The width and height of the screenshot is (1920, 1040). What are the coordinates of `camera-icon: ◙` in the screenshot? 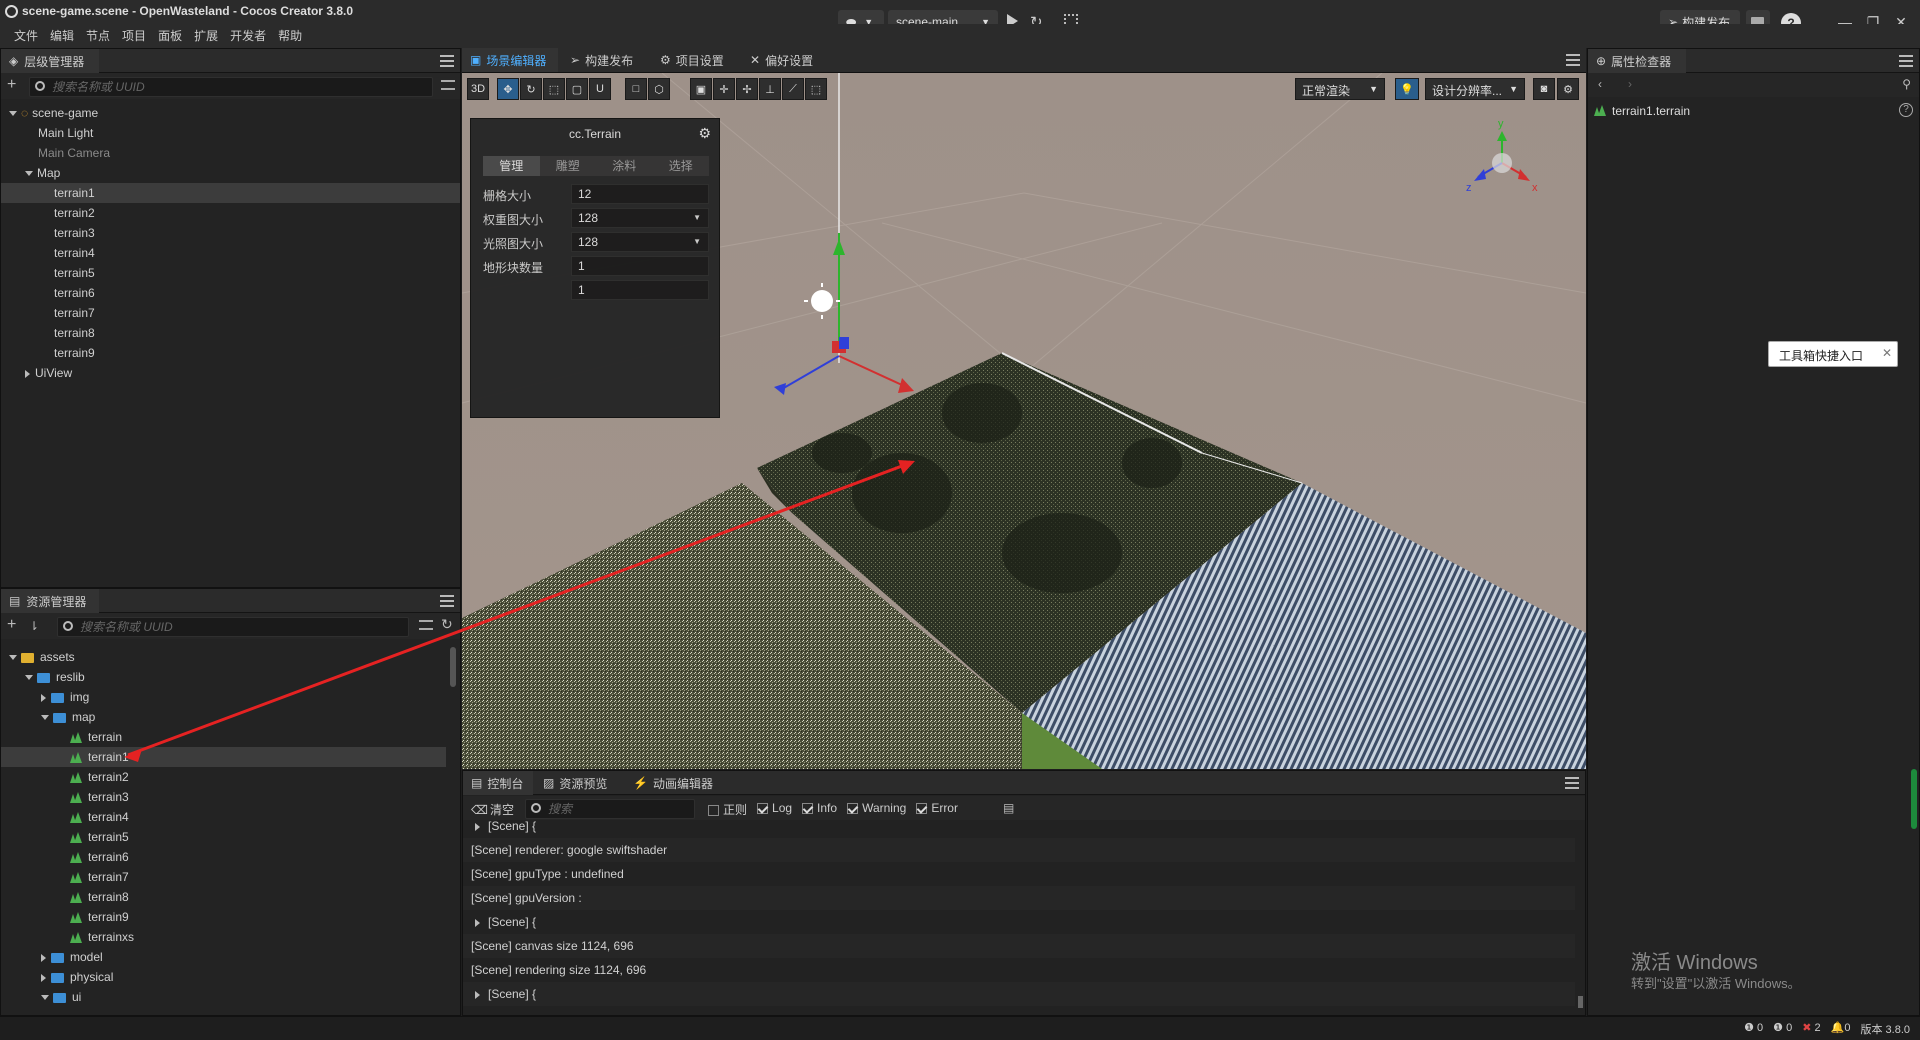 It's located at (1544, 89).